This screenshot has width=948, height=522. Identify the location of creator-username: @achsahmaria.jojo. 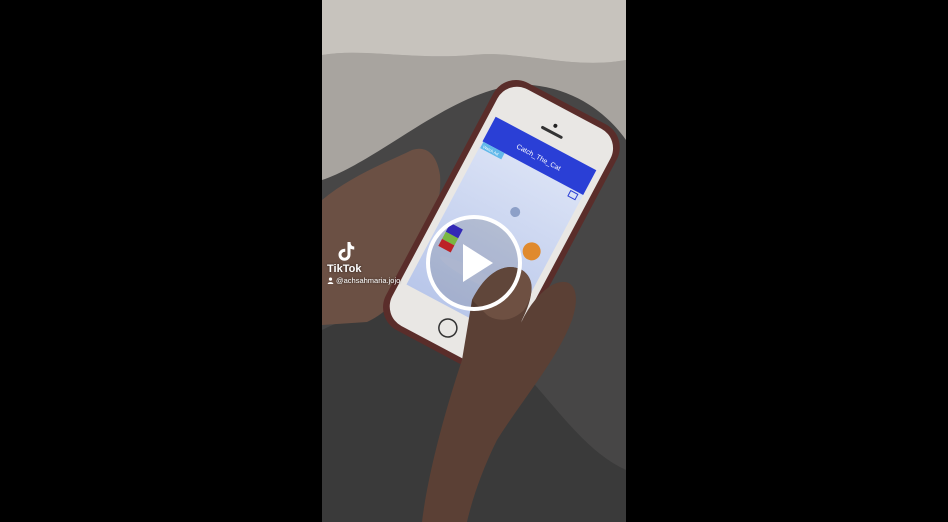
(372, 280).